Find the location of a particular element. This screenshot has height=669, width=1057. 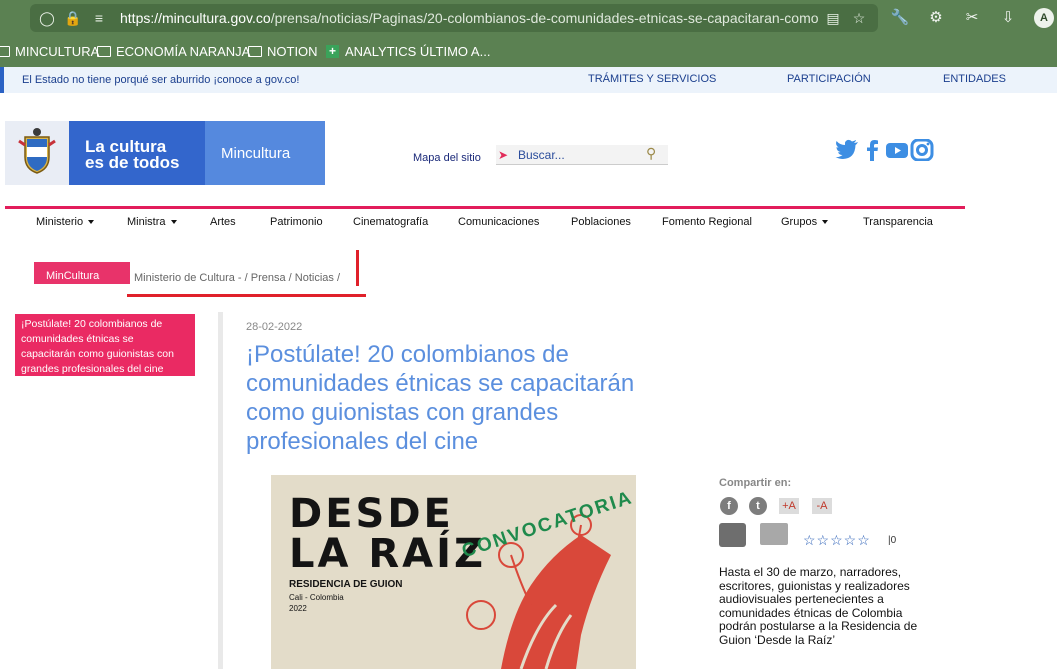

twitter-icon is located at coordinates (847, 153).